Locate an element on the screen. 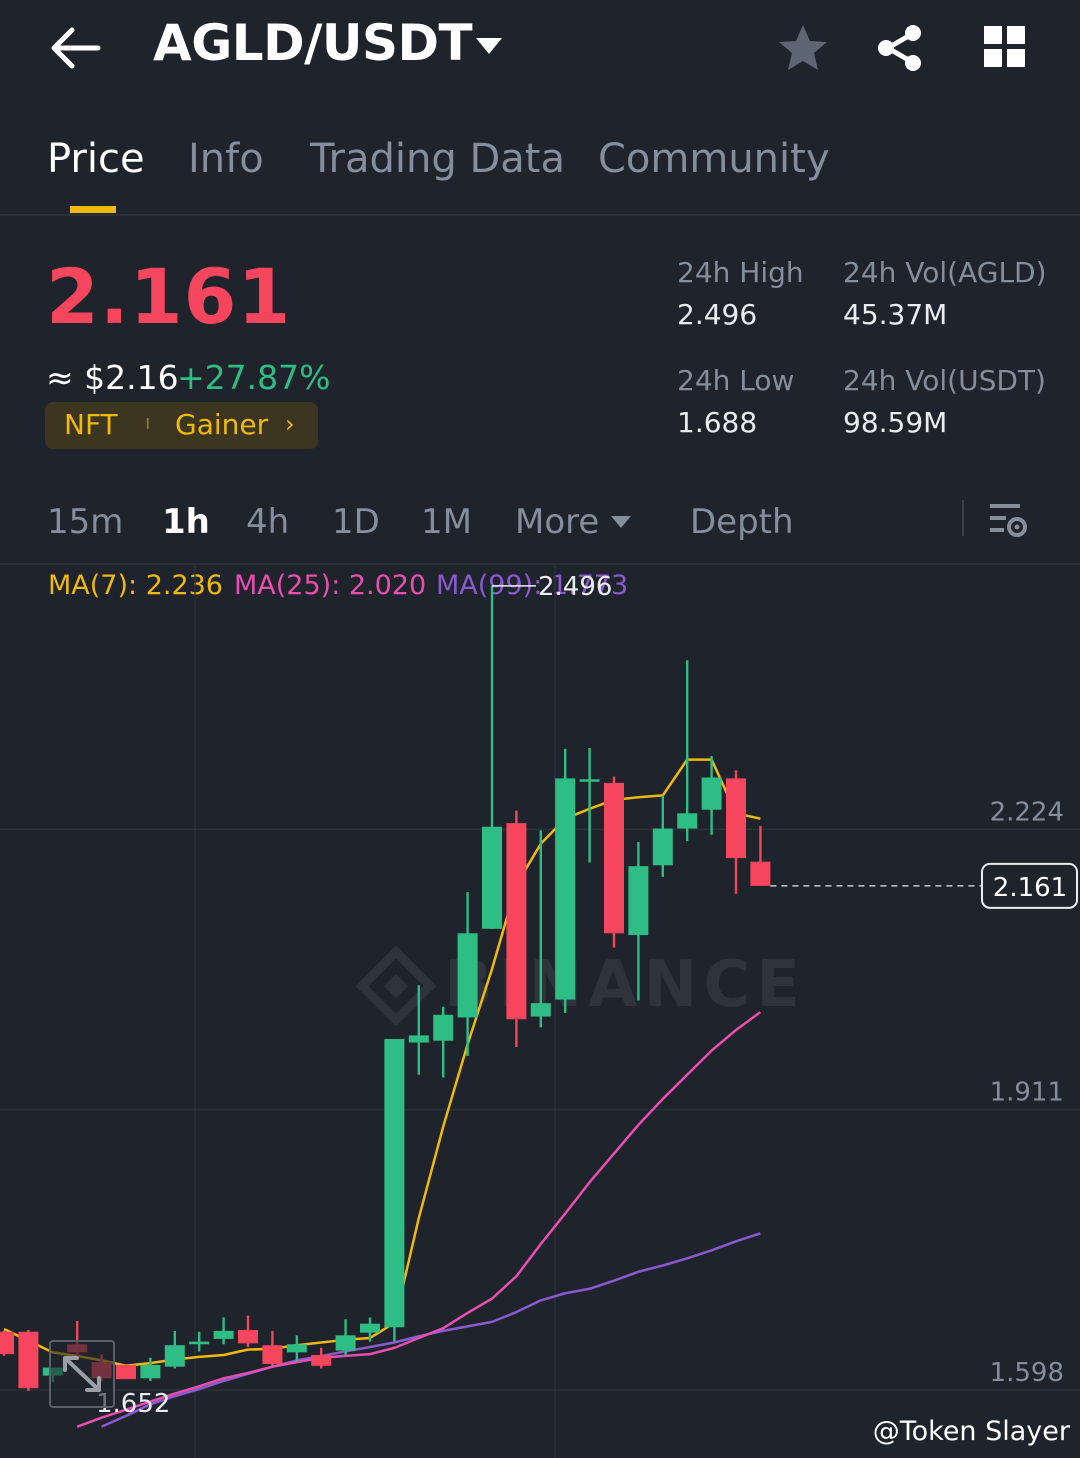  chevron-right-icon: › is located at coordinates (290, 424).